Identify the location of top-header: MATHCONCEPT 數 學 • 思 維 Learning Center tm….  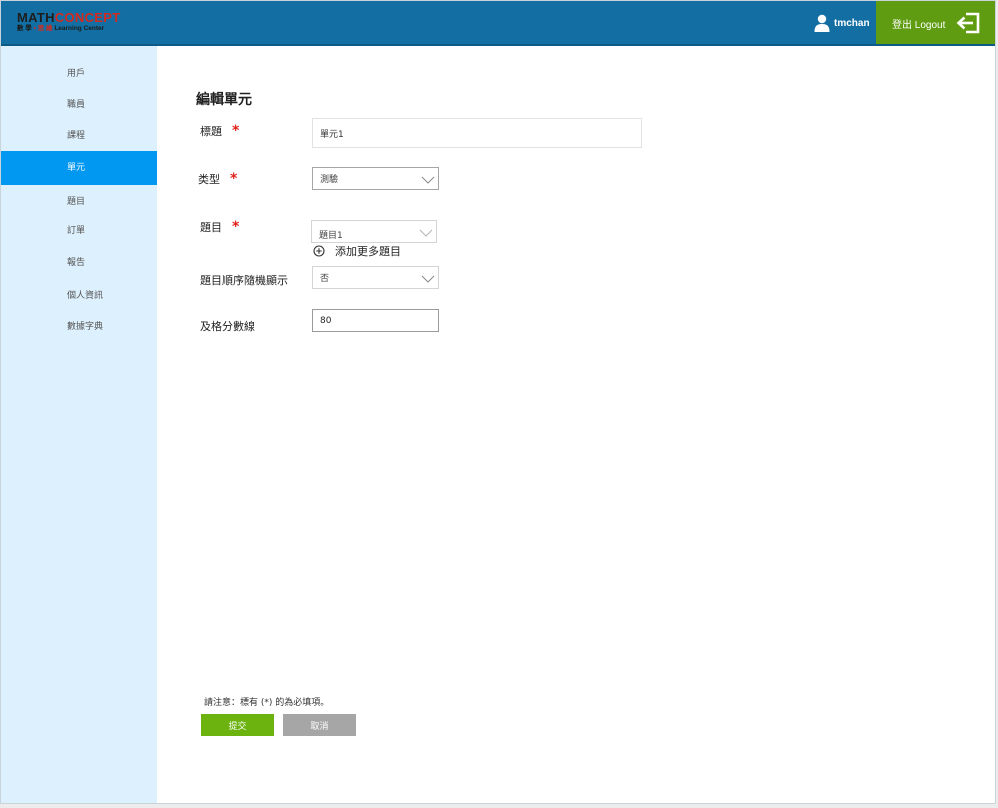
(498, 23).